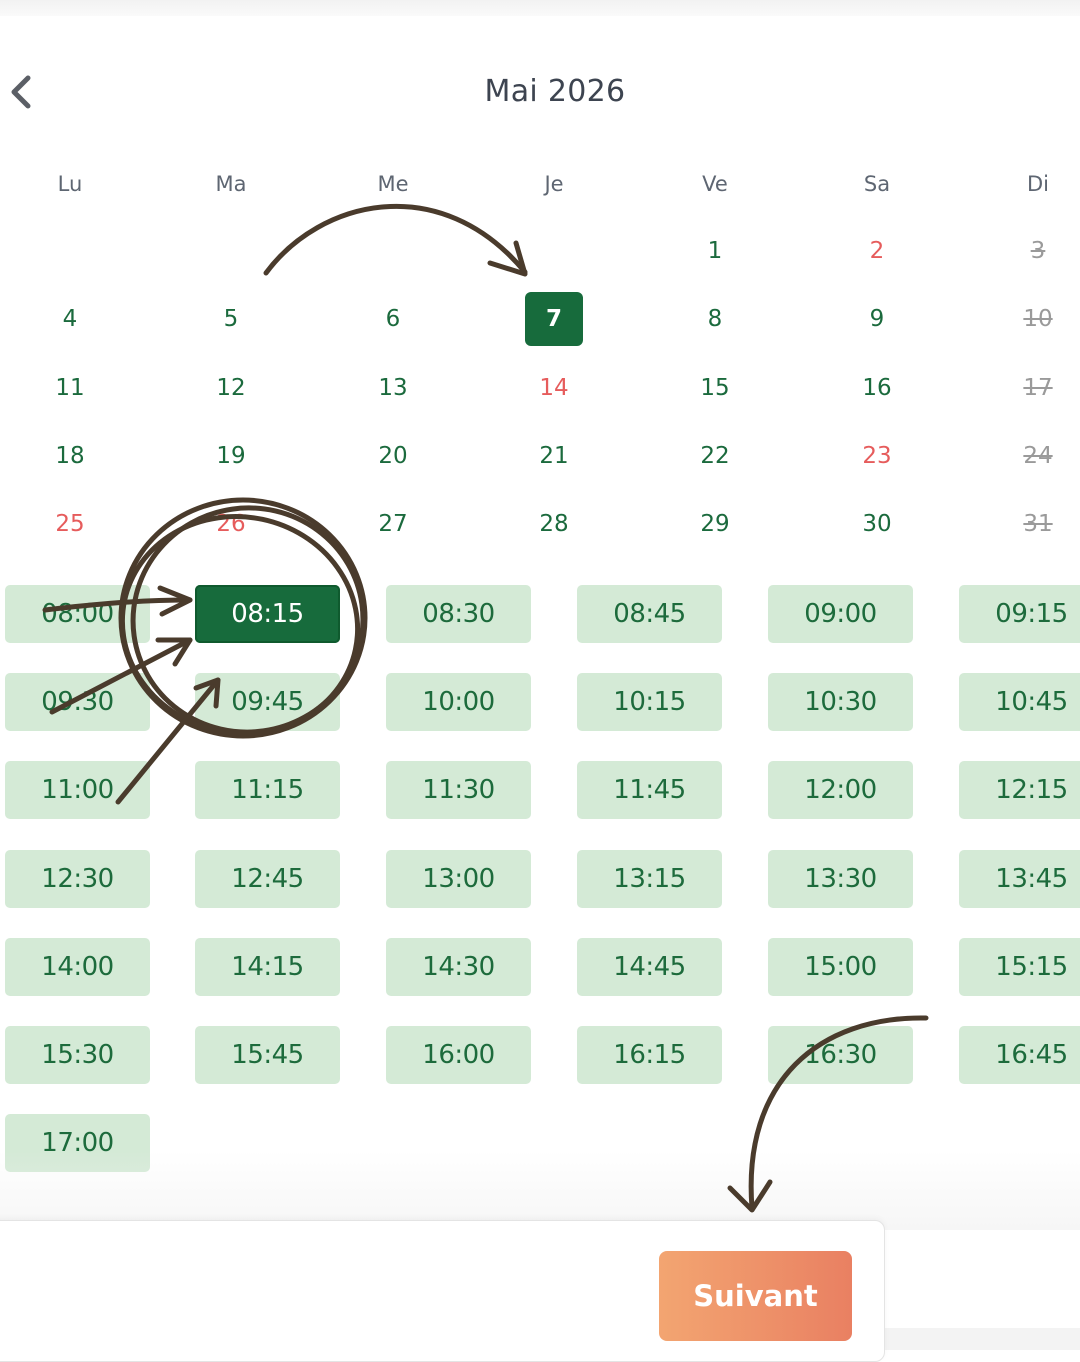 The width and height of the screenshot is (1080, 1362). I want to click on calendar-day: 29, so click(715, 524).